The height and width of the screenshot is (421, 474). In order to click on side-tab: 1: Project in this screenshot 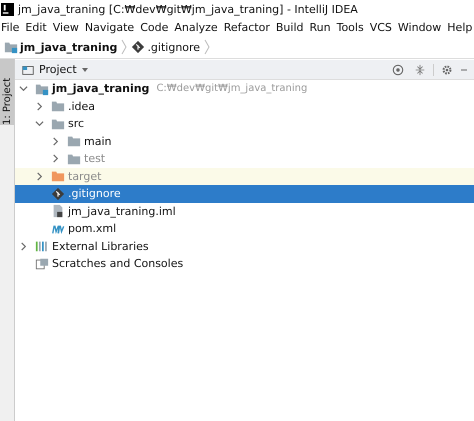, I will do `click(7, 92)`.